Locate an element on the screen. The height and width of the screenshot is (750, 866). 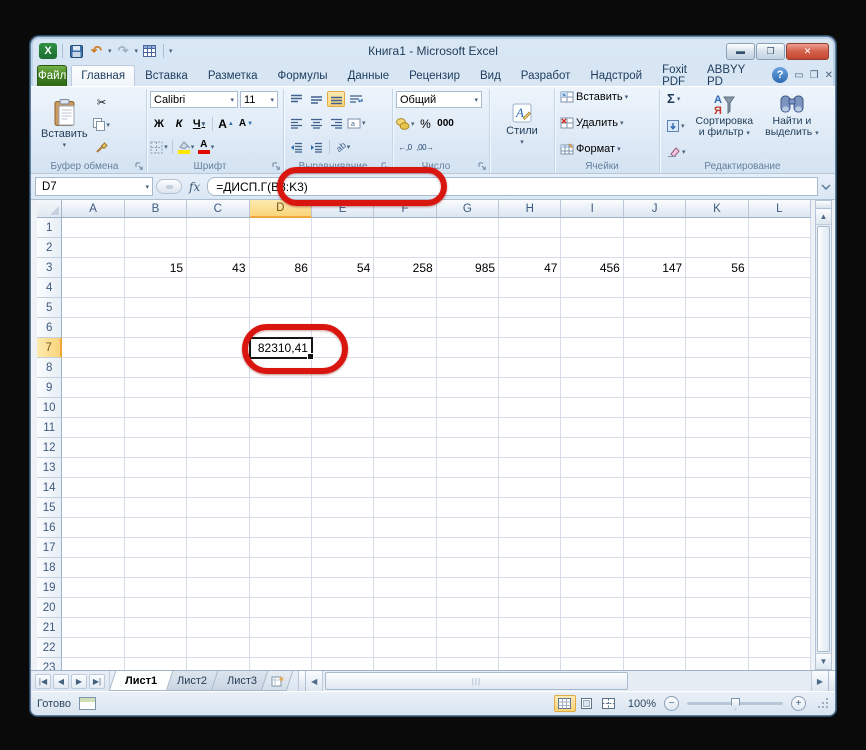
cell-G5 is located at coordinates (468, 308).